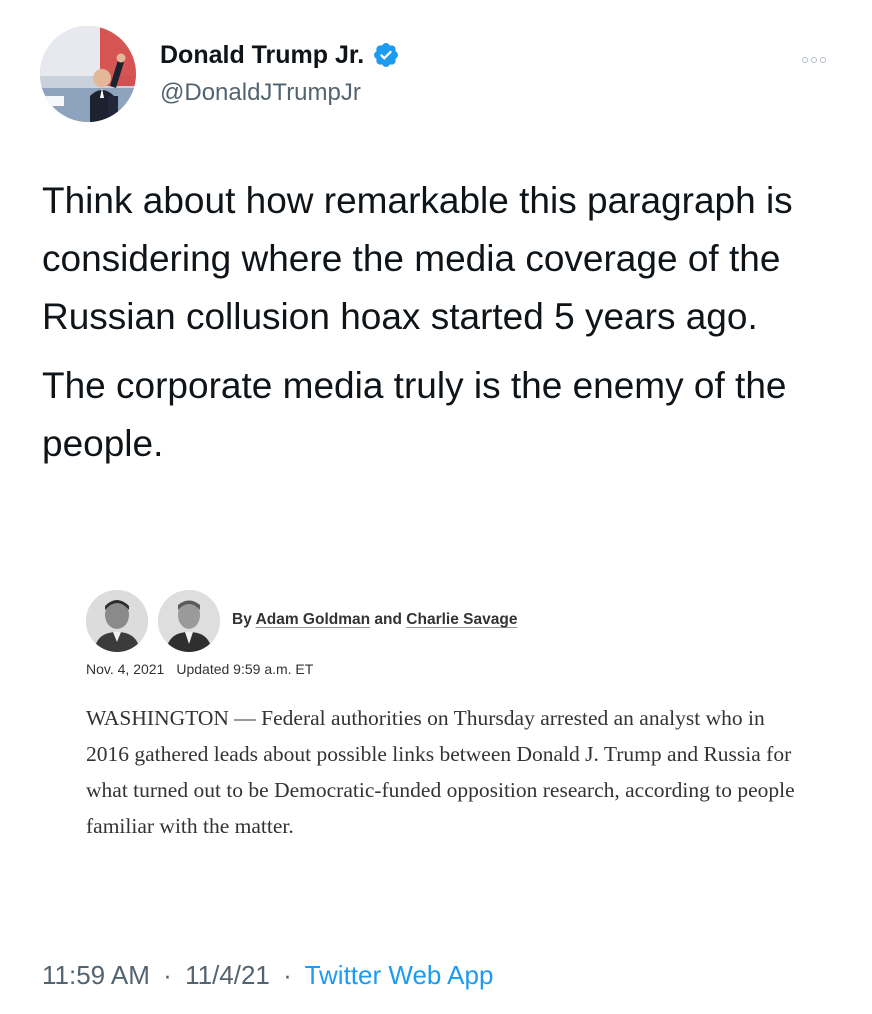 The width and height of the screenshot is (872, 1014). Describe the element at coordinates (125, 669) in the screenshot. I see `article-date: Nov. 4, 2021` at that location.